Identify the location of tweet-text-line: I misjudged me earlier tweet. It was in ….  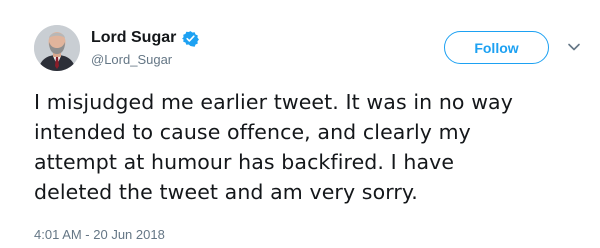
(273, 102).